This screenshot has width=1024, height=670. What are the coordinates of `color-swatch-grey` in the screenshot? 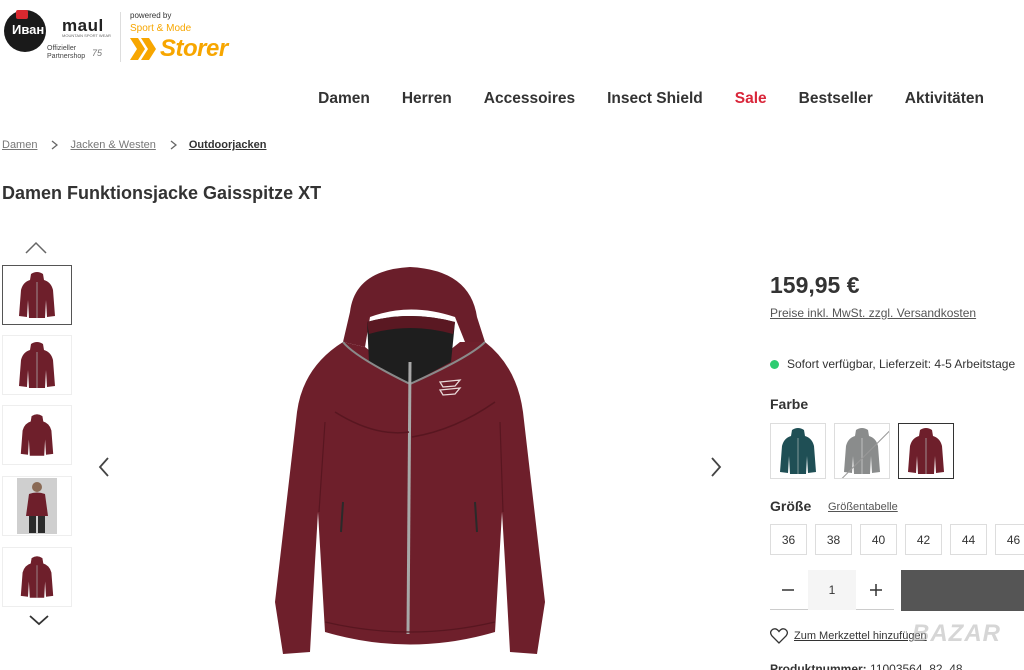 It's located at (862, 451).